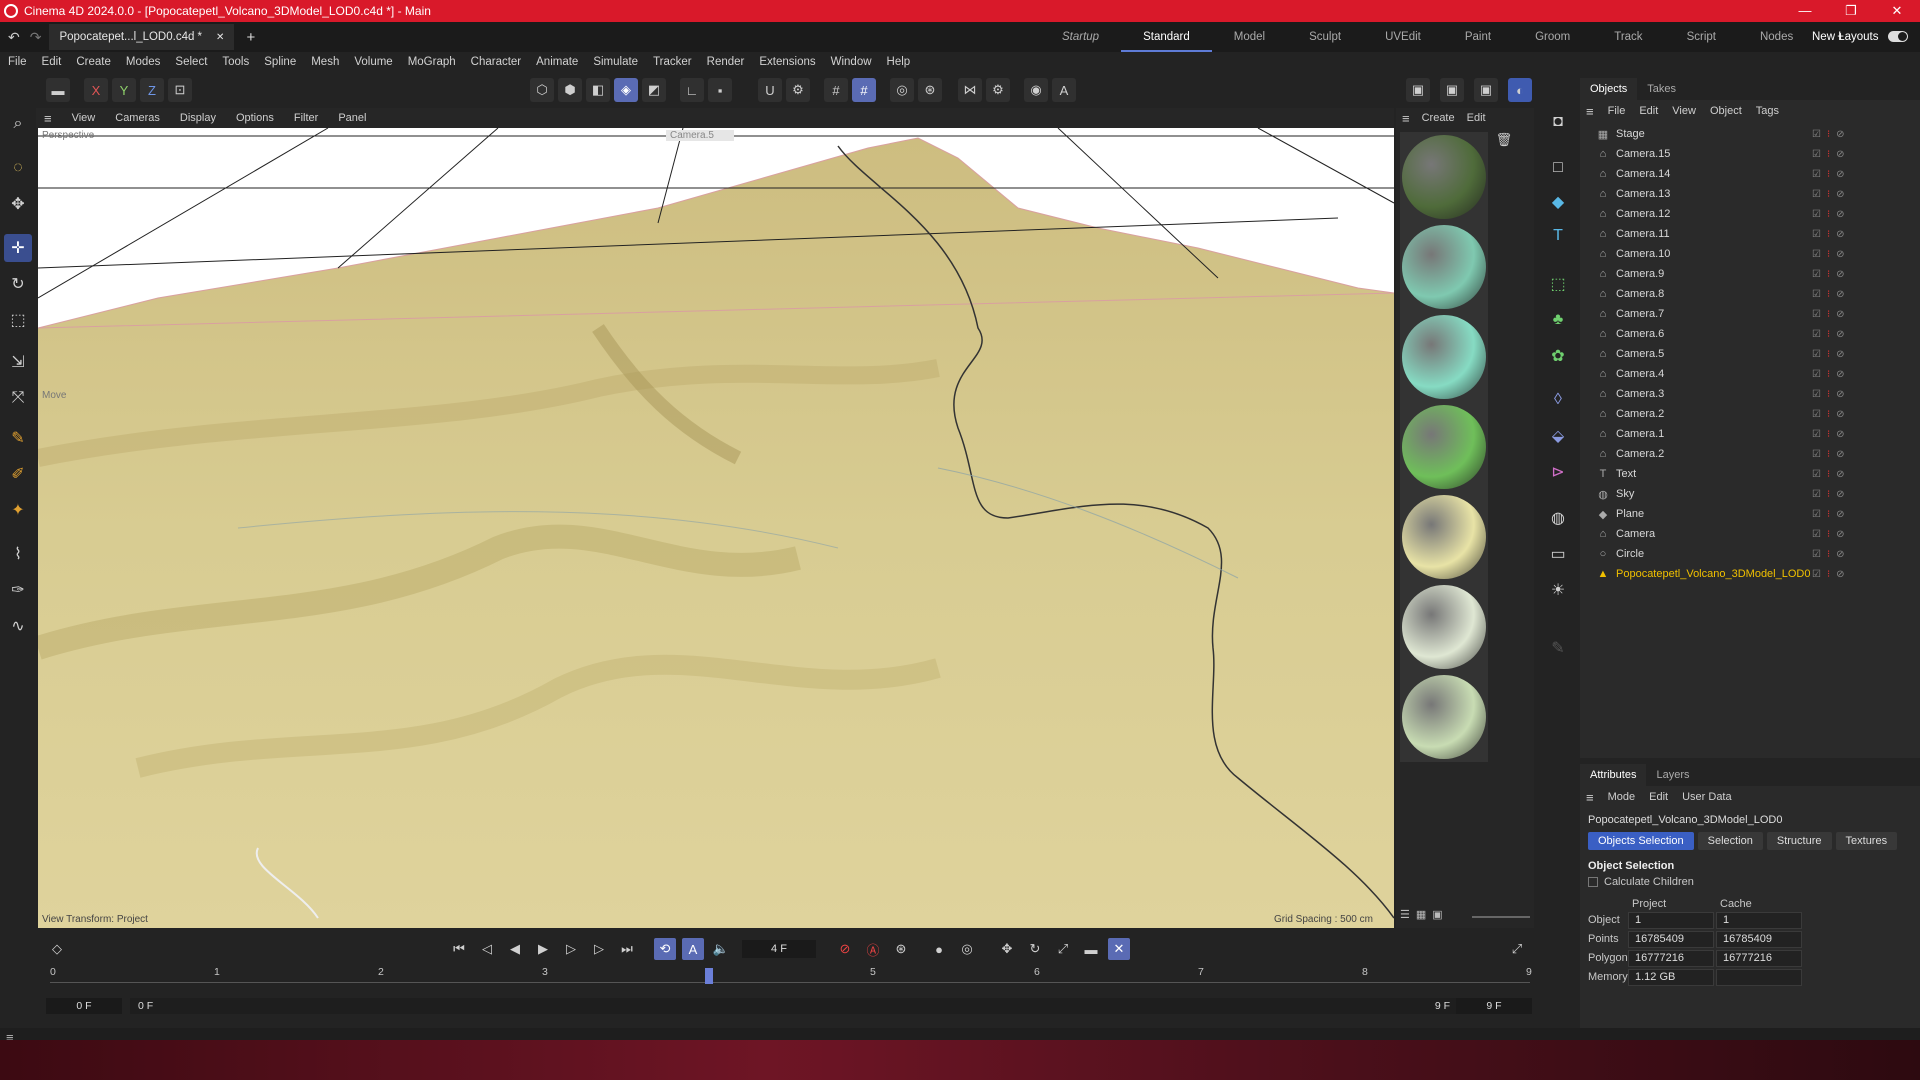 Image resolution: width=1920 pixels, height=1080 pixels. I want to click on y-axis-button: Y, so click(124, 90).